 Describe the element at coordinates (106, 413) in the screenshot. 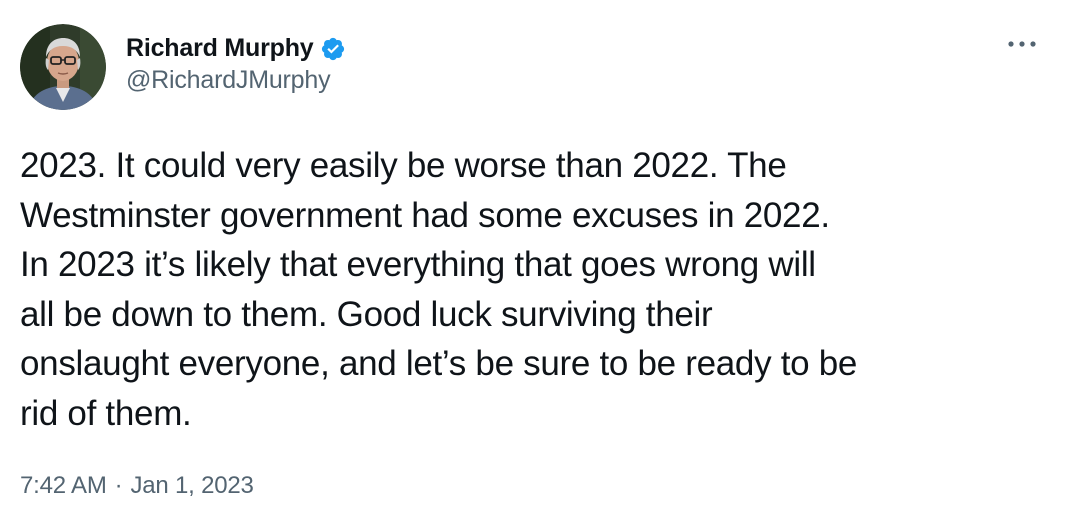

I see `tweet-text-line: rid of them.` at that location.